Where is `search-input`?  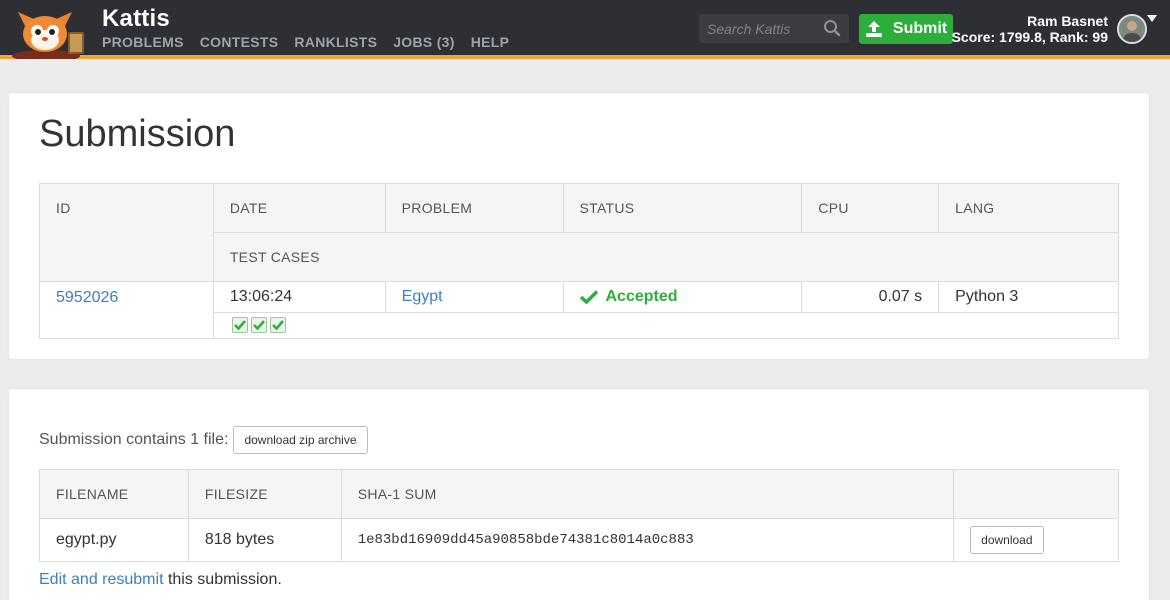
search-input is located at coordinates (758, 28).